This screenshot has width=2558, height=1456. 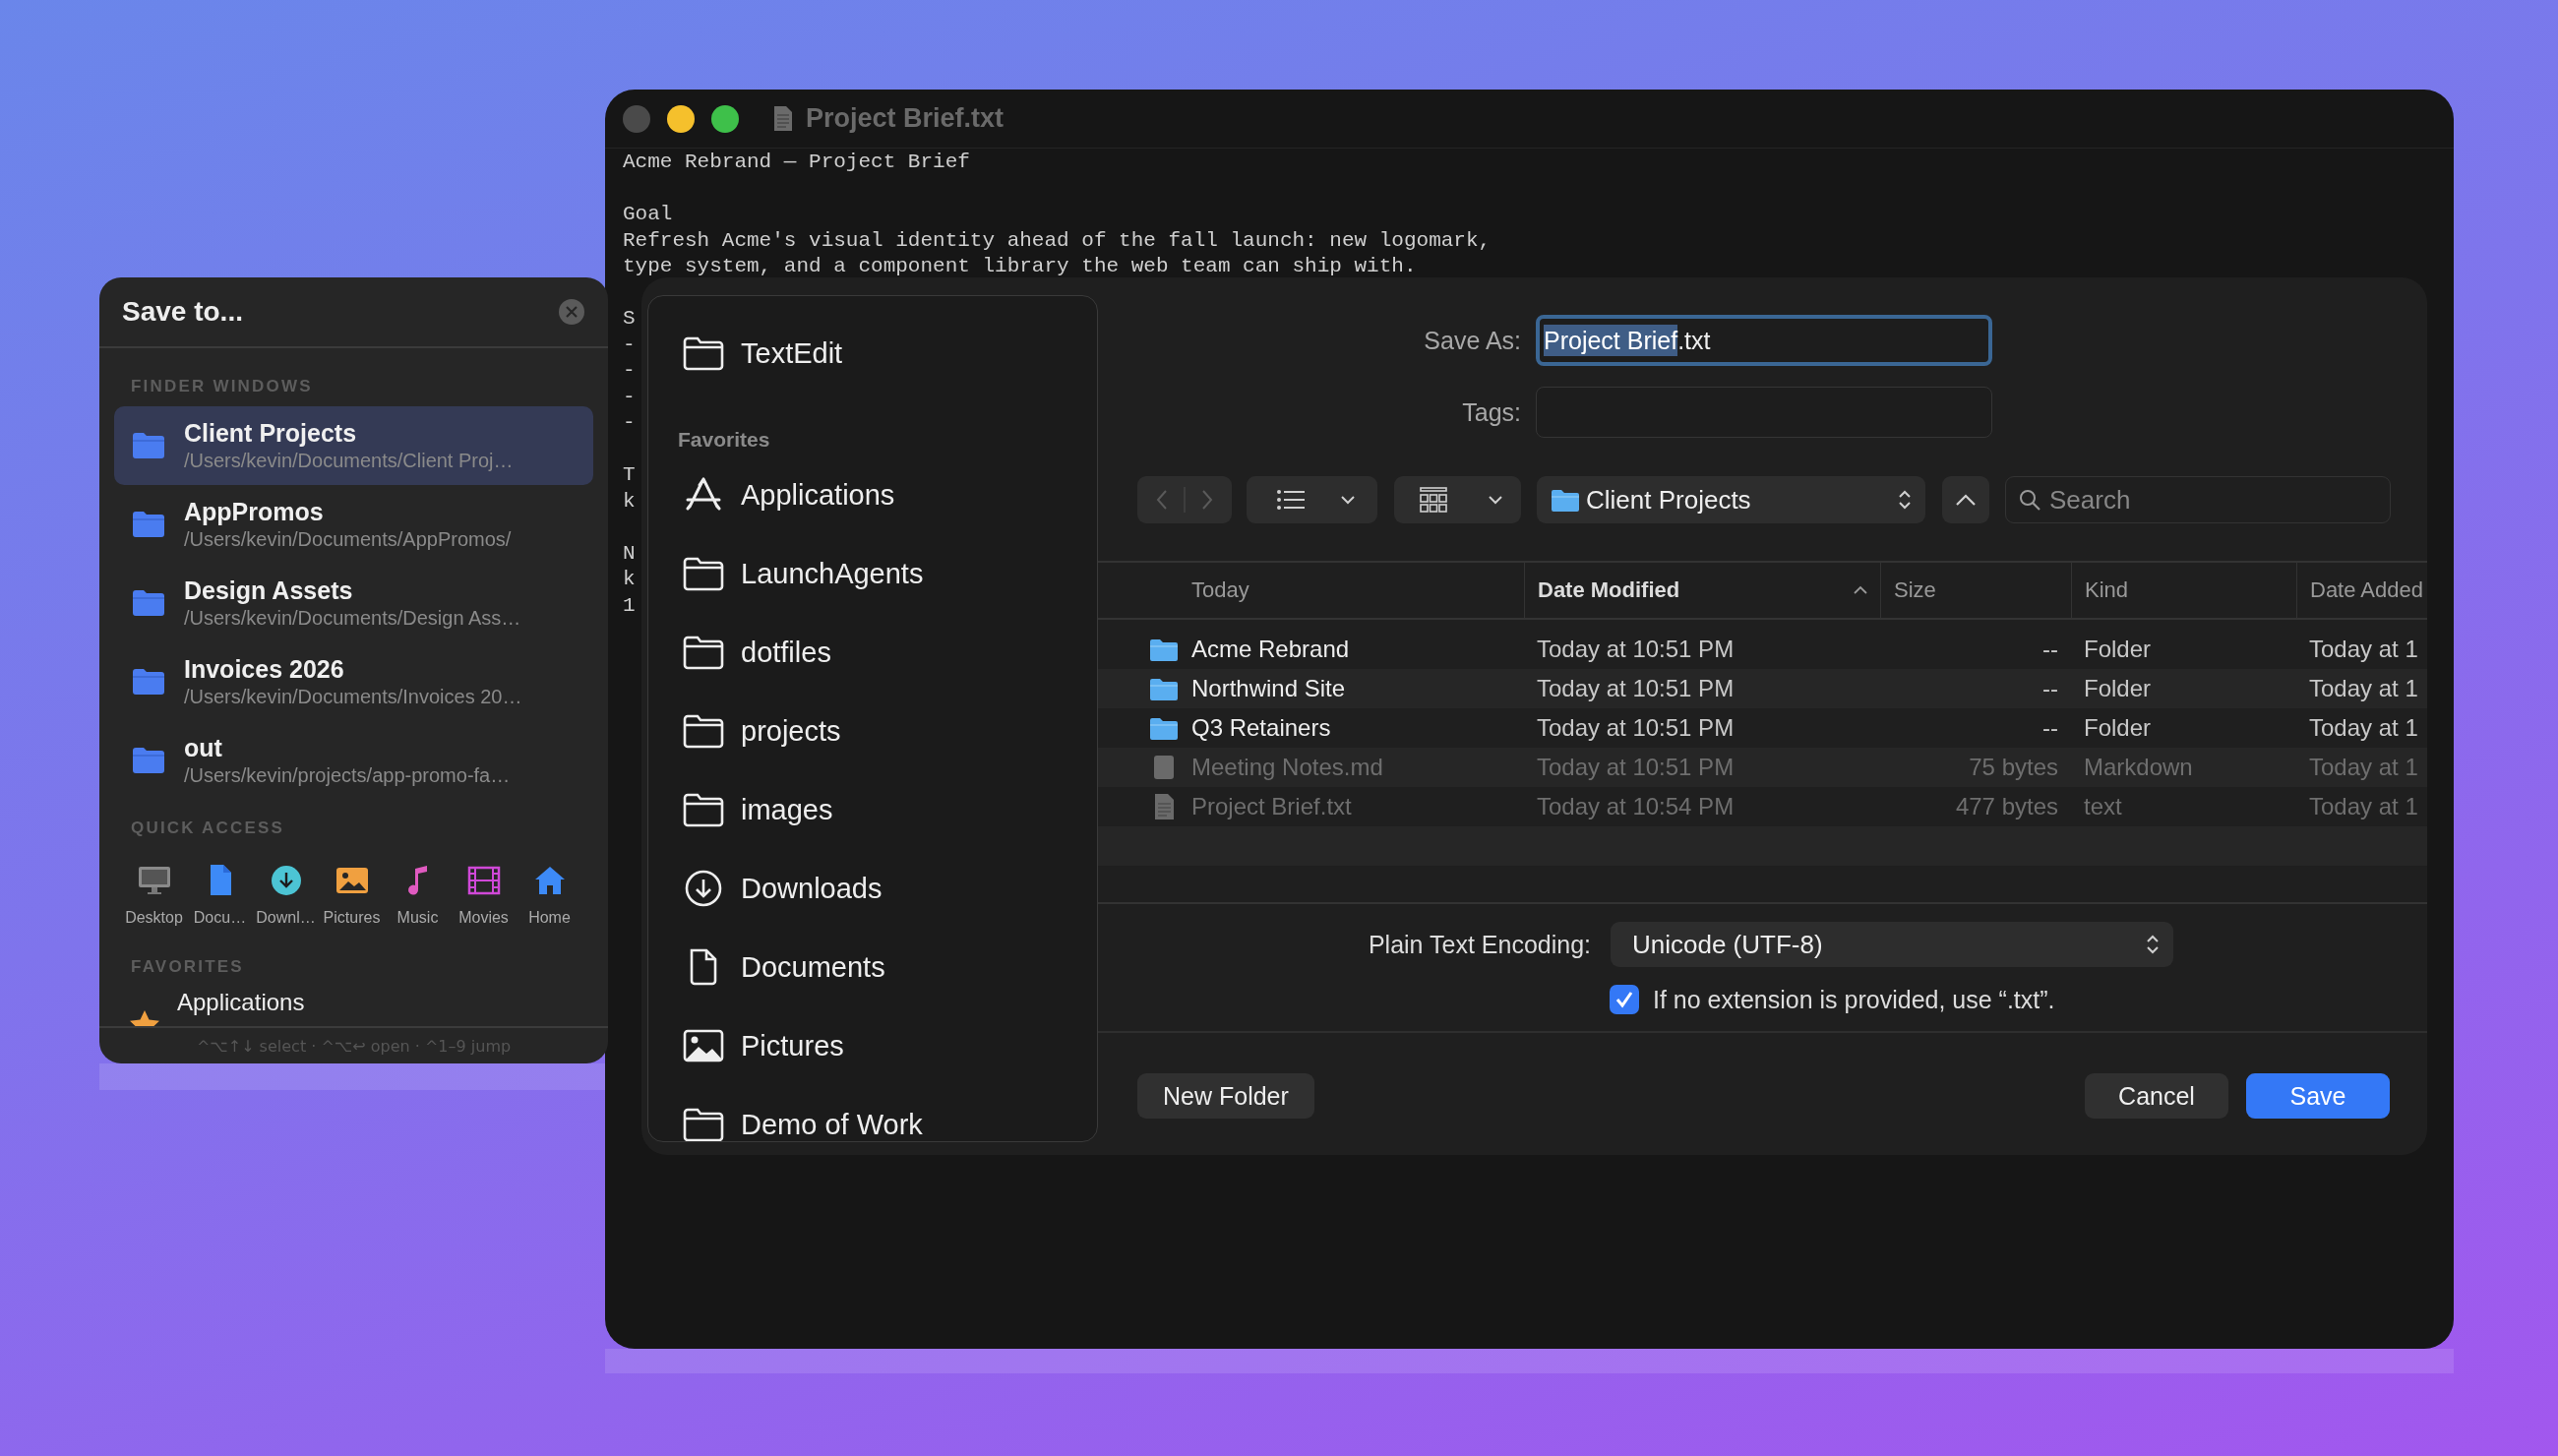 I want to click on file-kind: text, so click(x=2103, y=806).